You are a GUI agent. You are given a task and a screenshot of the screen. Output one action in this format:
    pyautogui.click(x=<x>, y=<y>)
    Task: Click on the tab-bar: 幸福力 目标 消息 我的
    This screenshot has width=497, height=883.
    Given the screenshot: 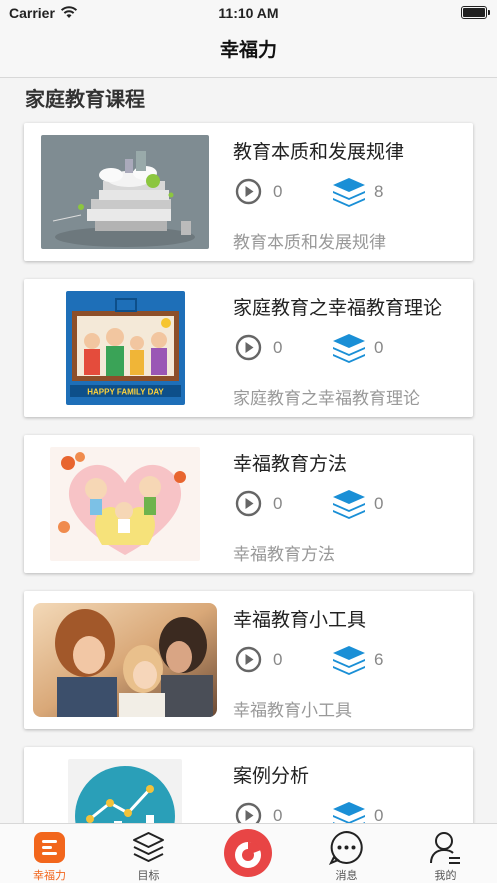 What is the action you would take?
    pyautogui.click(x=248, y=853)
    